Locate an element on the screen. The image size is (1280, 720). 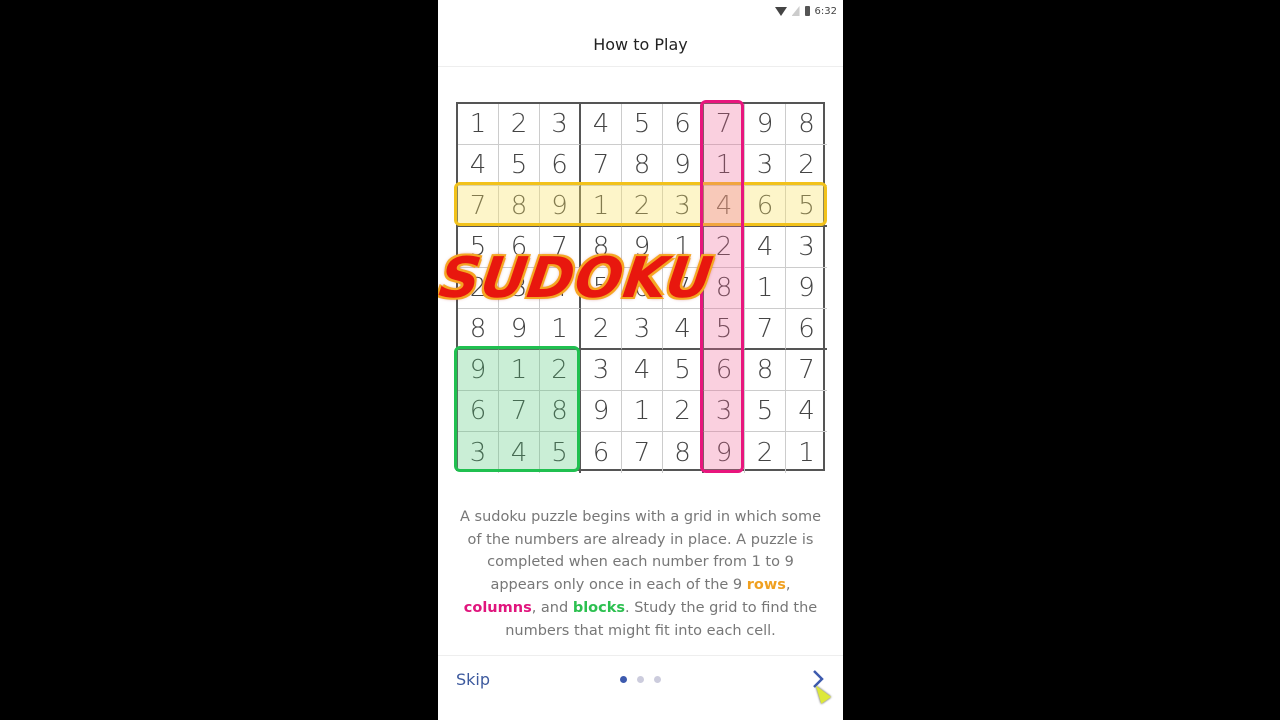
skip-button: Skip is located at coordinates (473, 679).